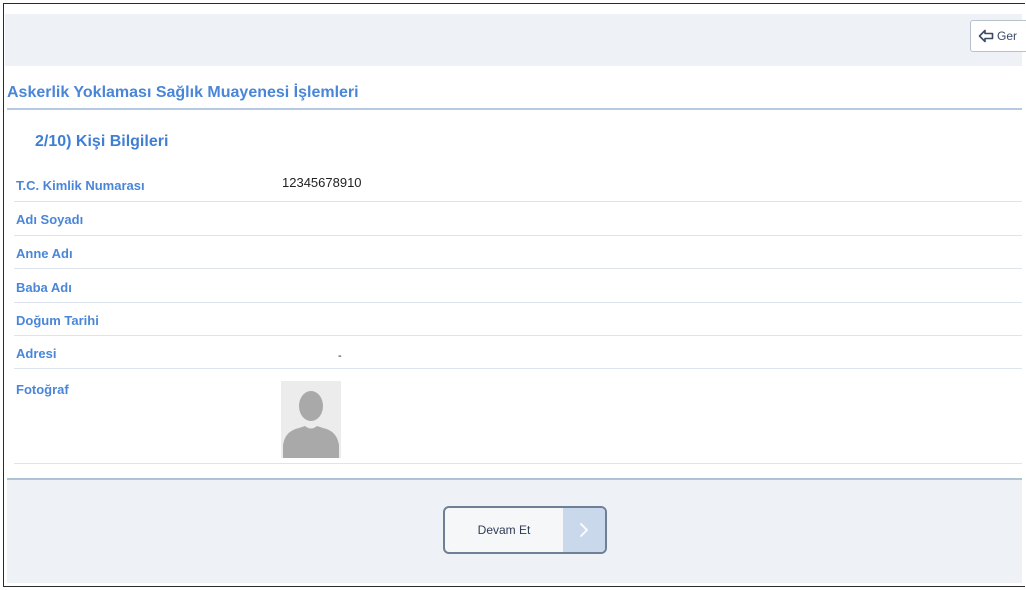  I want to click on address-label: Adresi, so click(36, 353).